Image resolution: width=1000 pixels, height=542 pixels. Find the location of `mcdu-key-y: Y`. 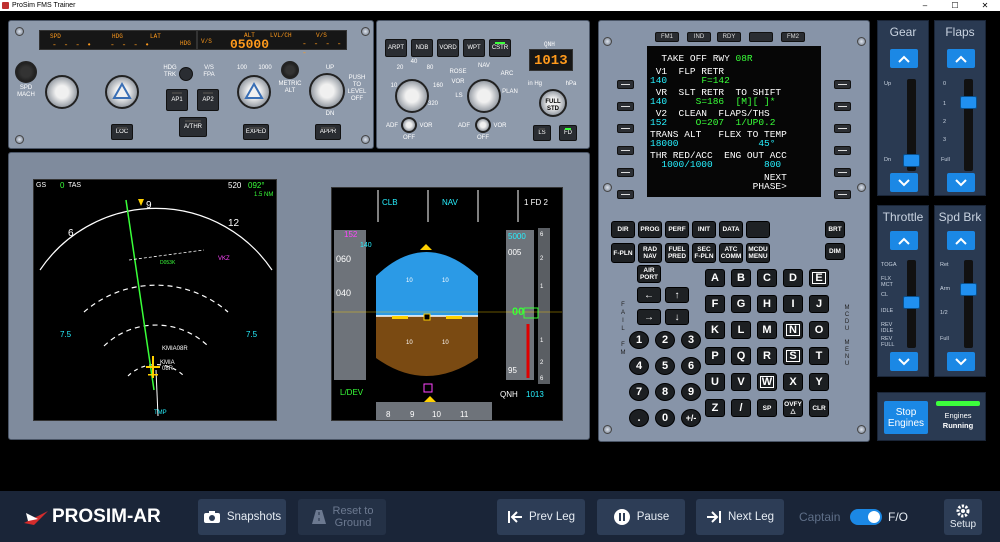

mcdu-key-y: Y is located at coordinates (819, 382).